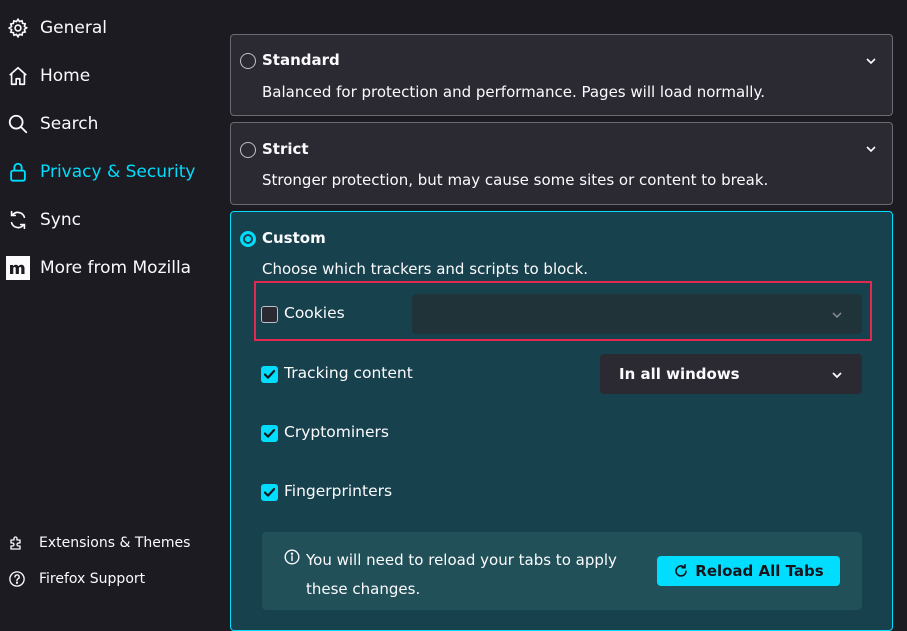 The height and width of the screenshot is (631, 907). I want to click on strict-title: Strict, so click(285, 149).